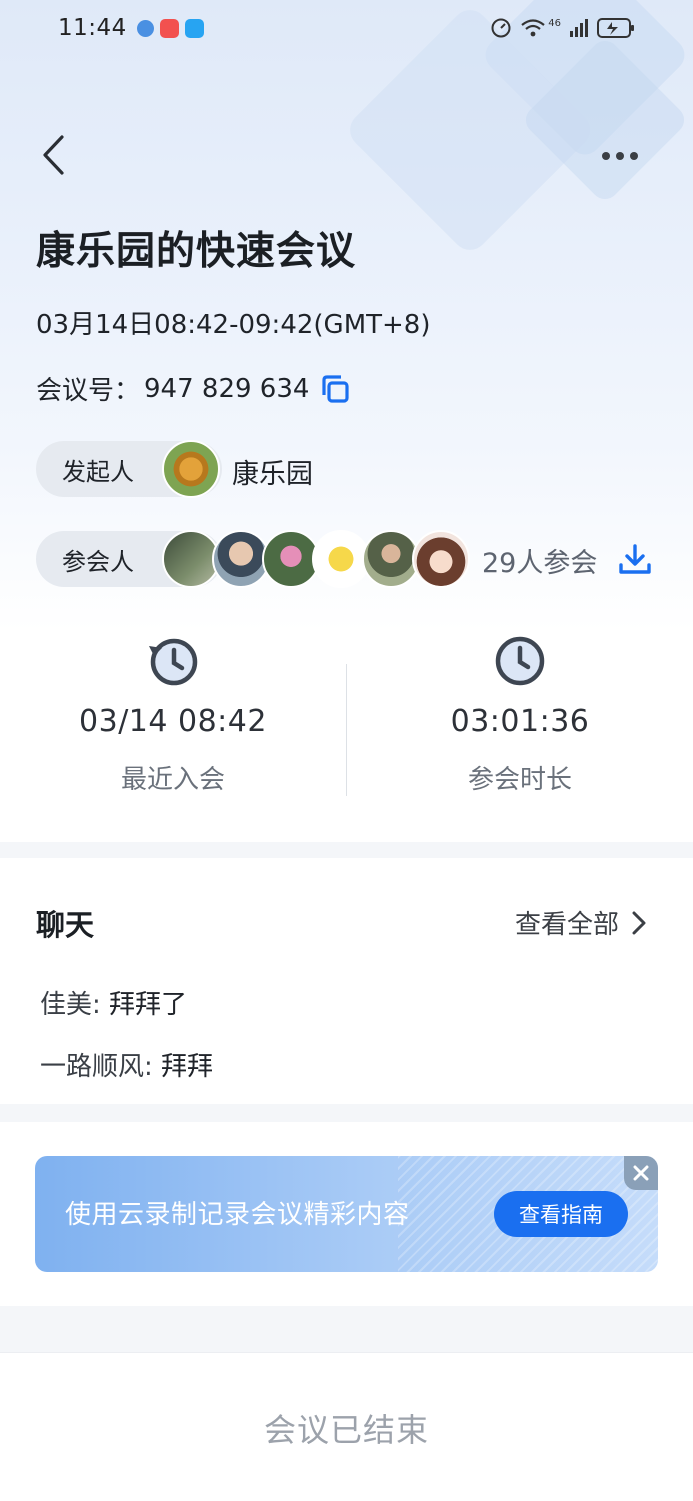 Image resolution: width=693 pixels, height=1501 pixels. I want to click on banner-text: 使用云录制记录会议精彩内容, so click(237, 1215).